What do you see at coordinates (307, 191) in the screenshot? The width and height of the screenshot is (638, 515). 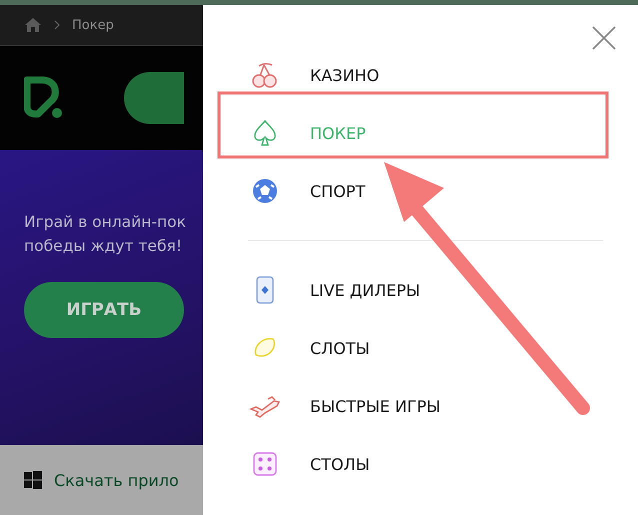 I see `menu-item: СПОРТ` at bounding box center [307, 191].